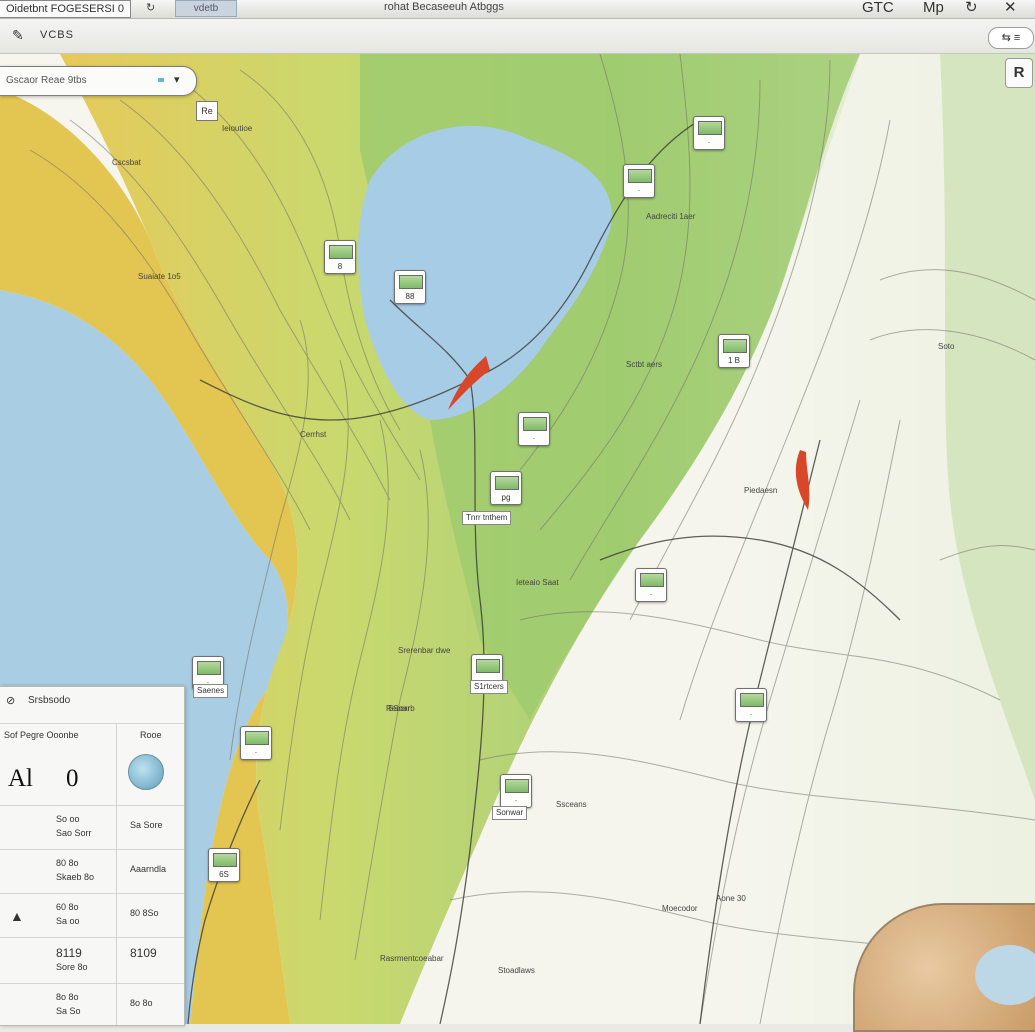 This screenshot has width=1035, height=1032. I want to click on pencil-icon: ✎, so click(18, 35).